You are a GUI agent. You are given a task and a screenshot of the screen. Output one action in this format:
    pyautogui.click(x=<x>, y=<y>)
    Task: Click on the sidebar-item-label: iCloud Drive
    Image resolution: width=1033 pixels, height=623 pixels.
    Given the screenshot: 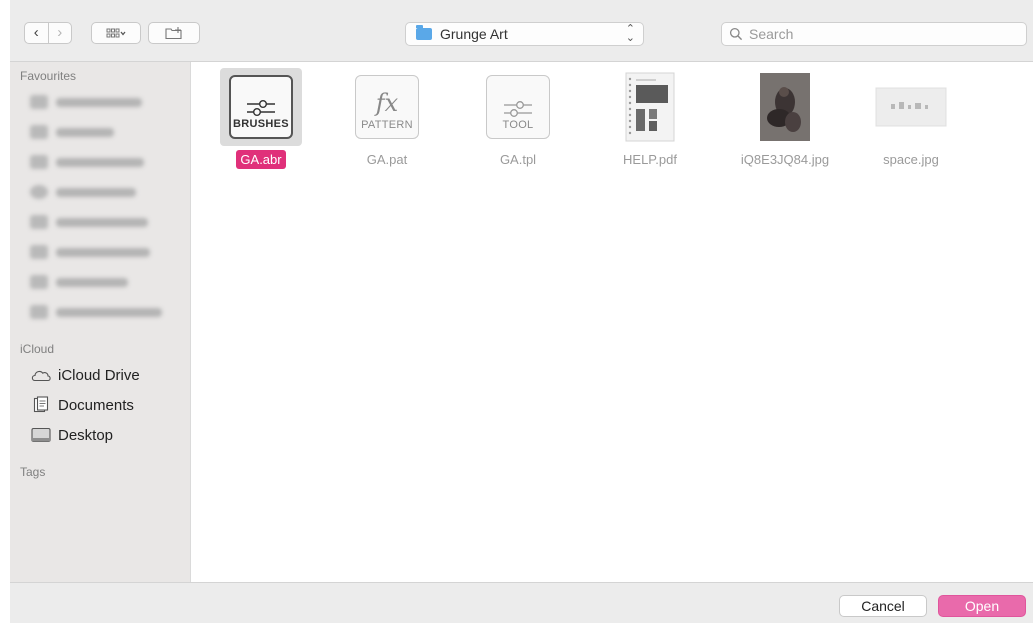 What is the action you would take?
    pyautogui.click(x=99, y=375)
    